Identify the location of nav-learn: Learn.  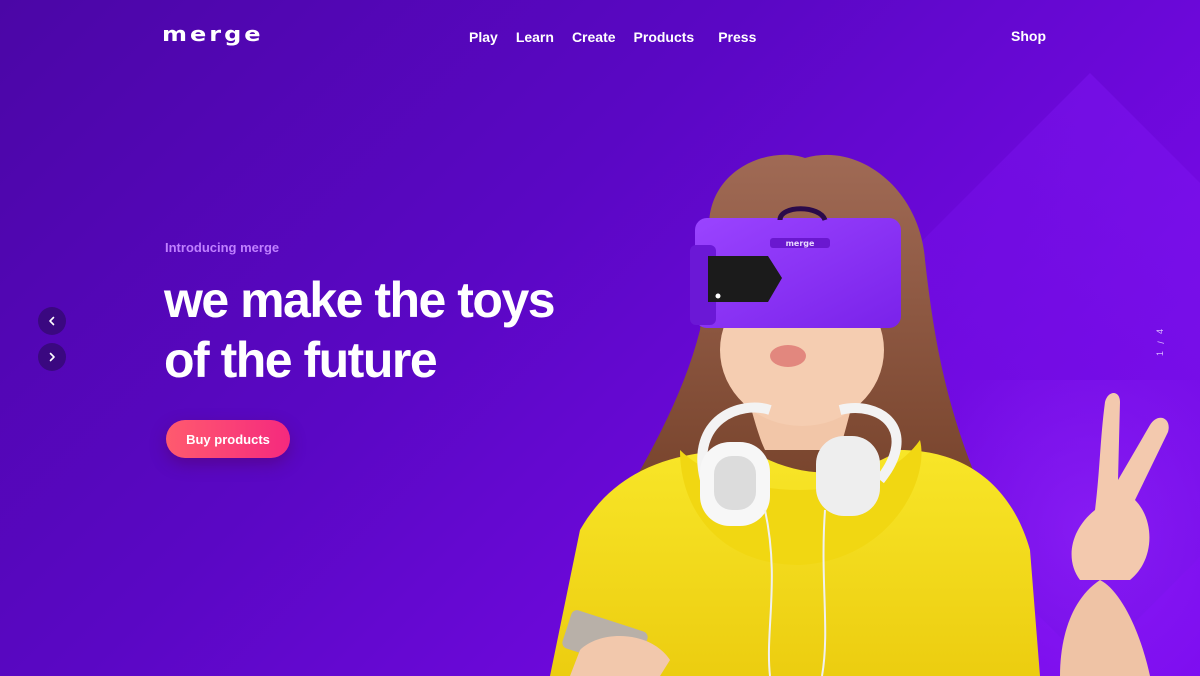
(535, 37).